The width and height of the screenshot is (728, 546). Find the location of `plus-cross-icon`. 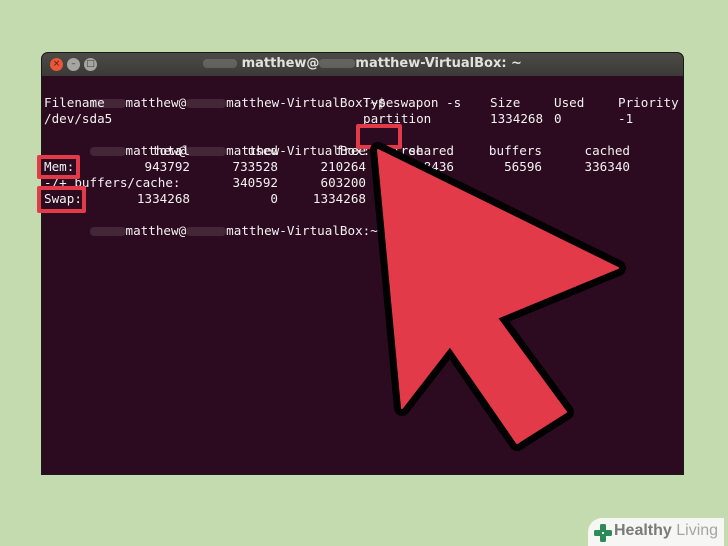

plus-cross-icon is located at coordinates (603, 533).